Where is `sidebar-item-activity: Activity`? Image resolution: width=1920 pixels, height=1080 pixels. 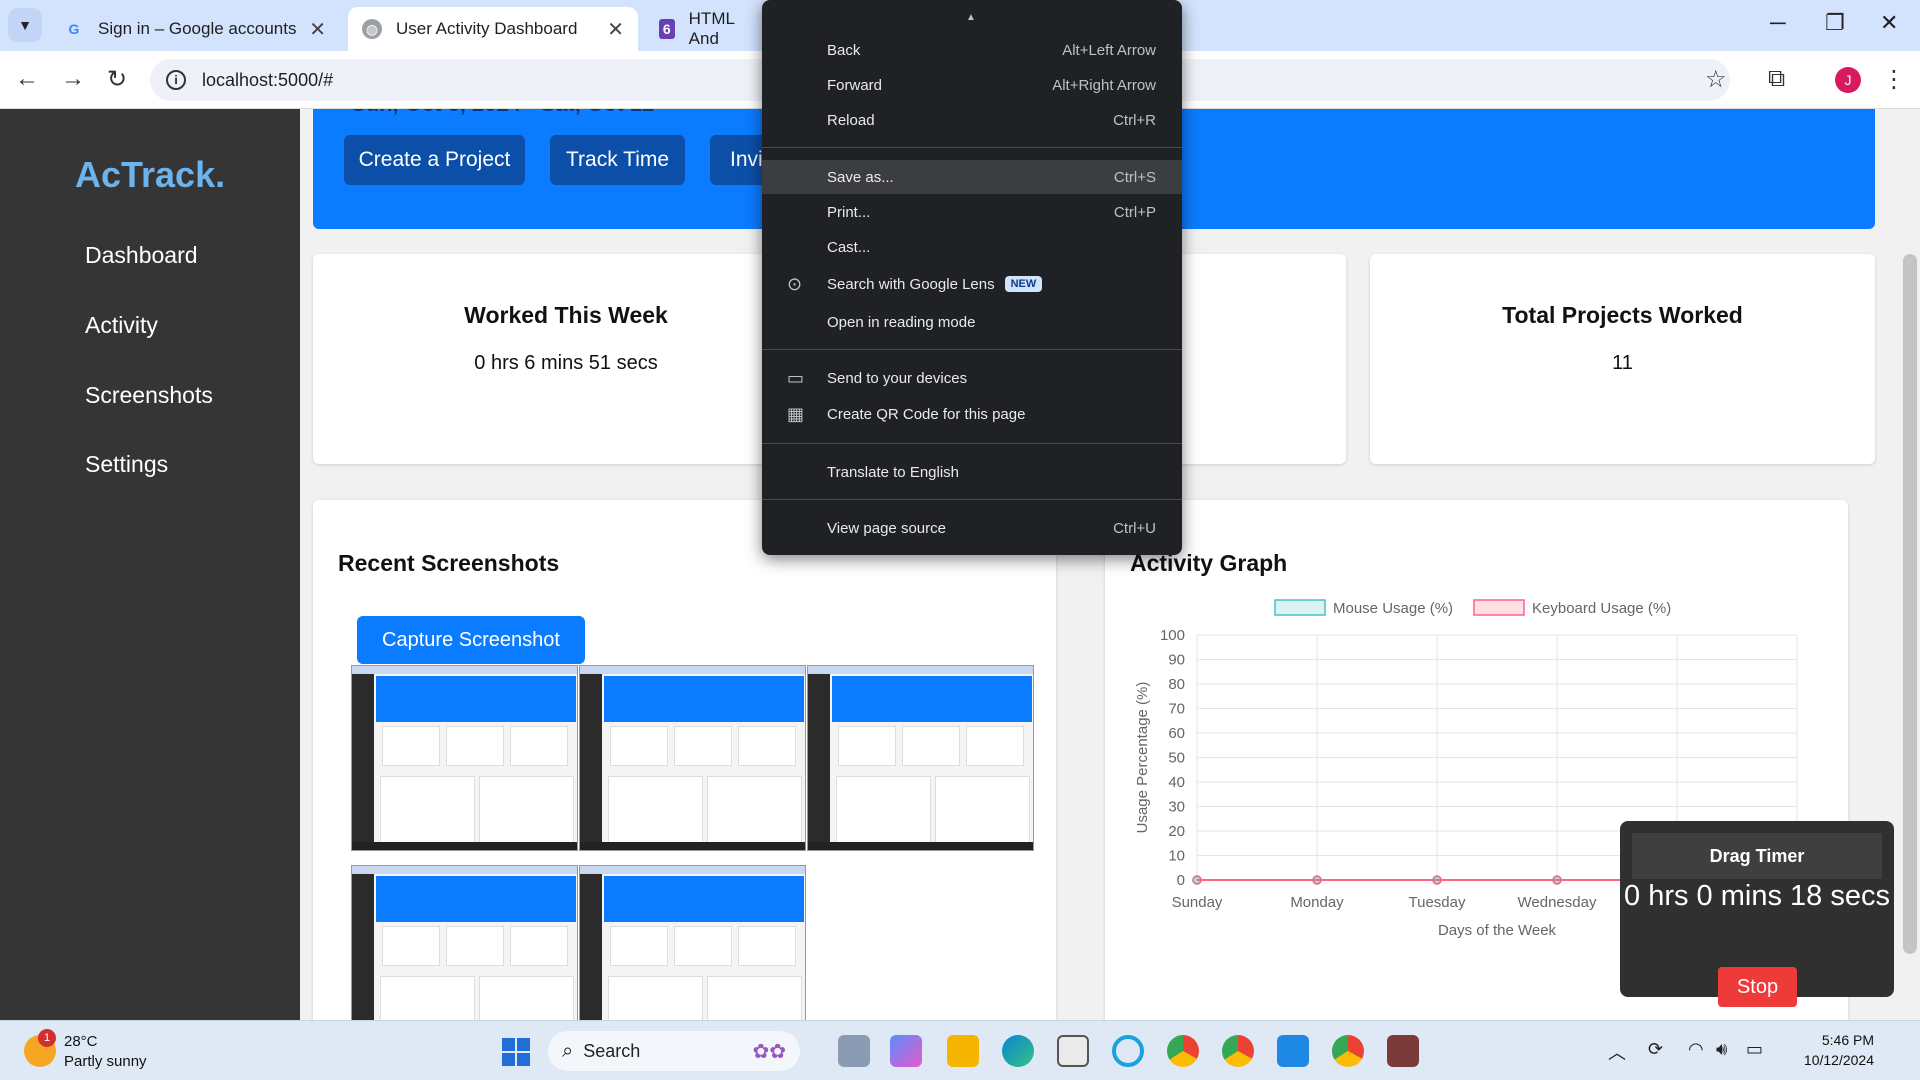 sidebar-item-activity: Activity is located at coordinates (121, 325).